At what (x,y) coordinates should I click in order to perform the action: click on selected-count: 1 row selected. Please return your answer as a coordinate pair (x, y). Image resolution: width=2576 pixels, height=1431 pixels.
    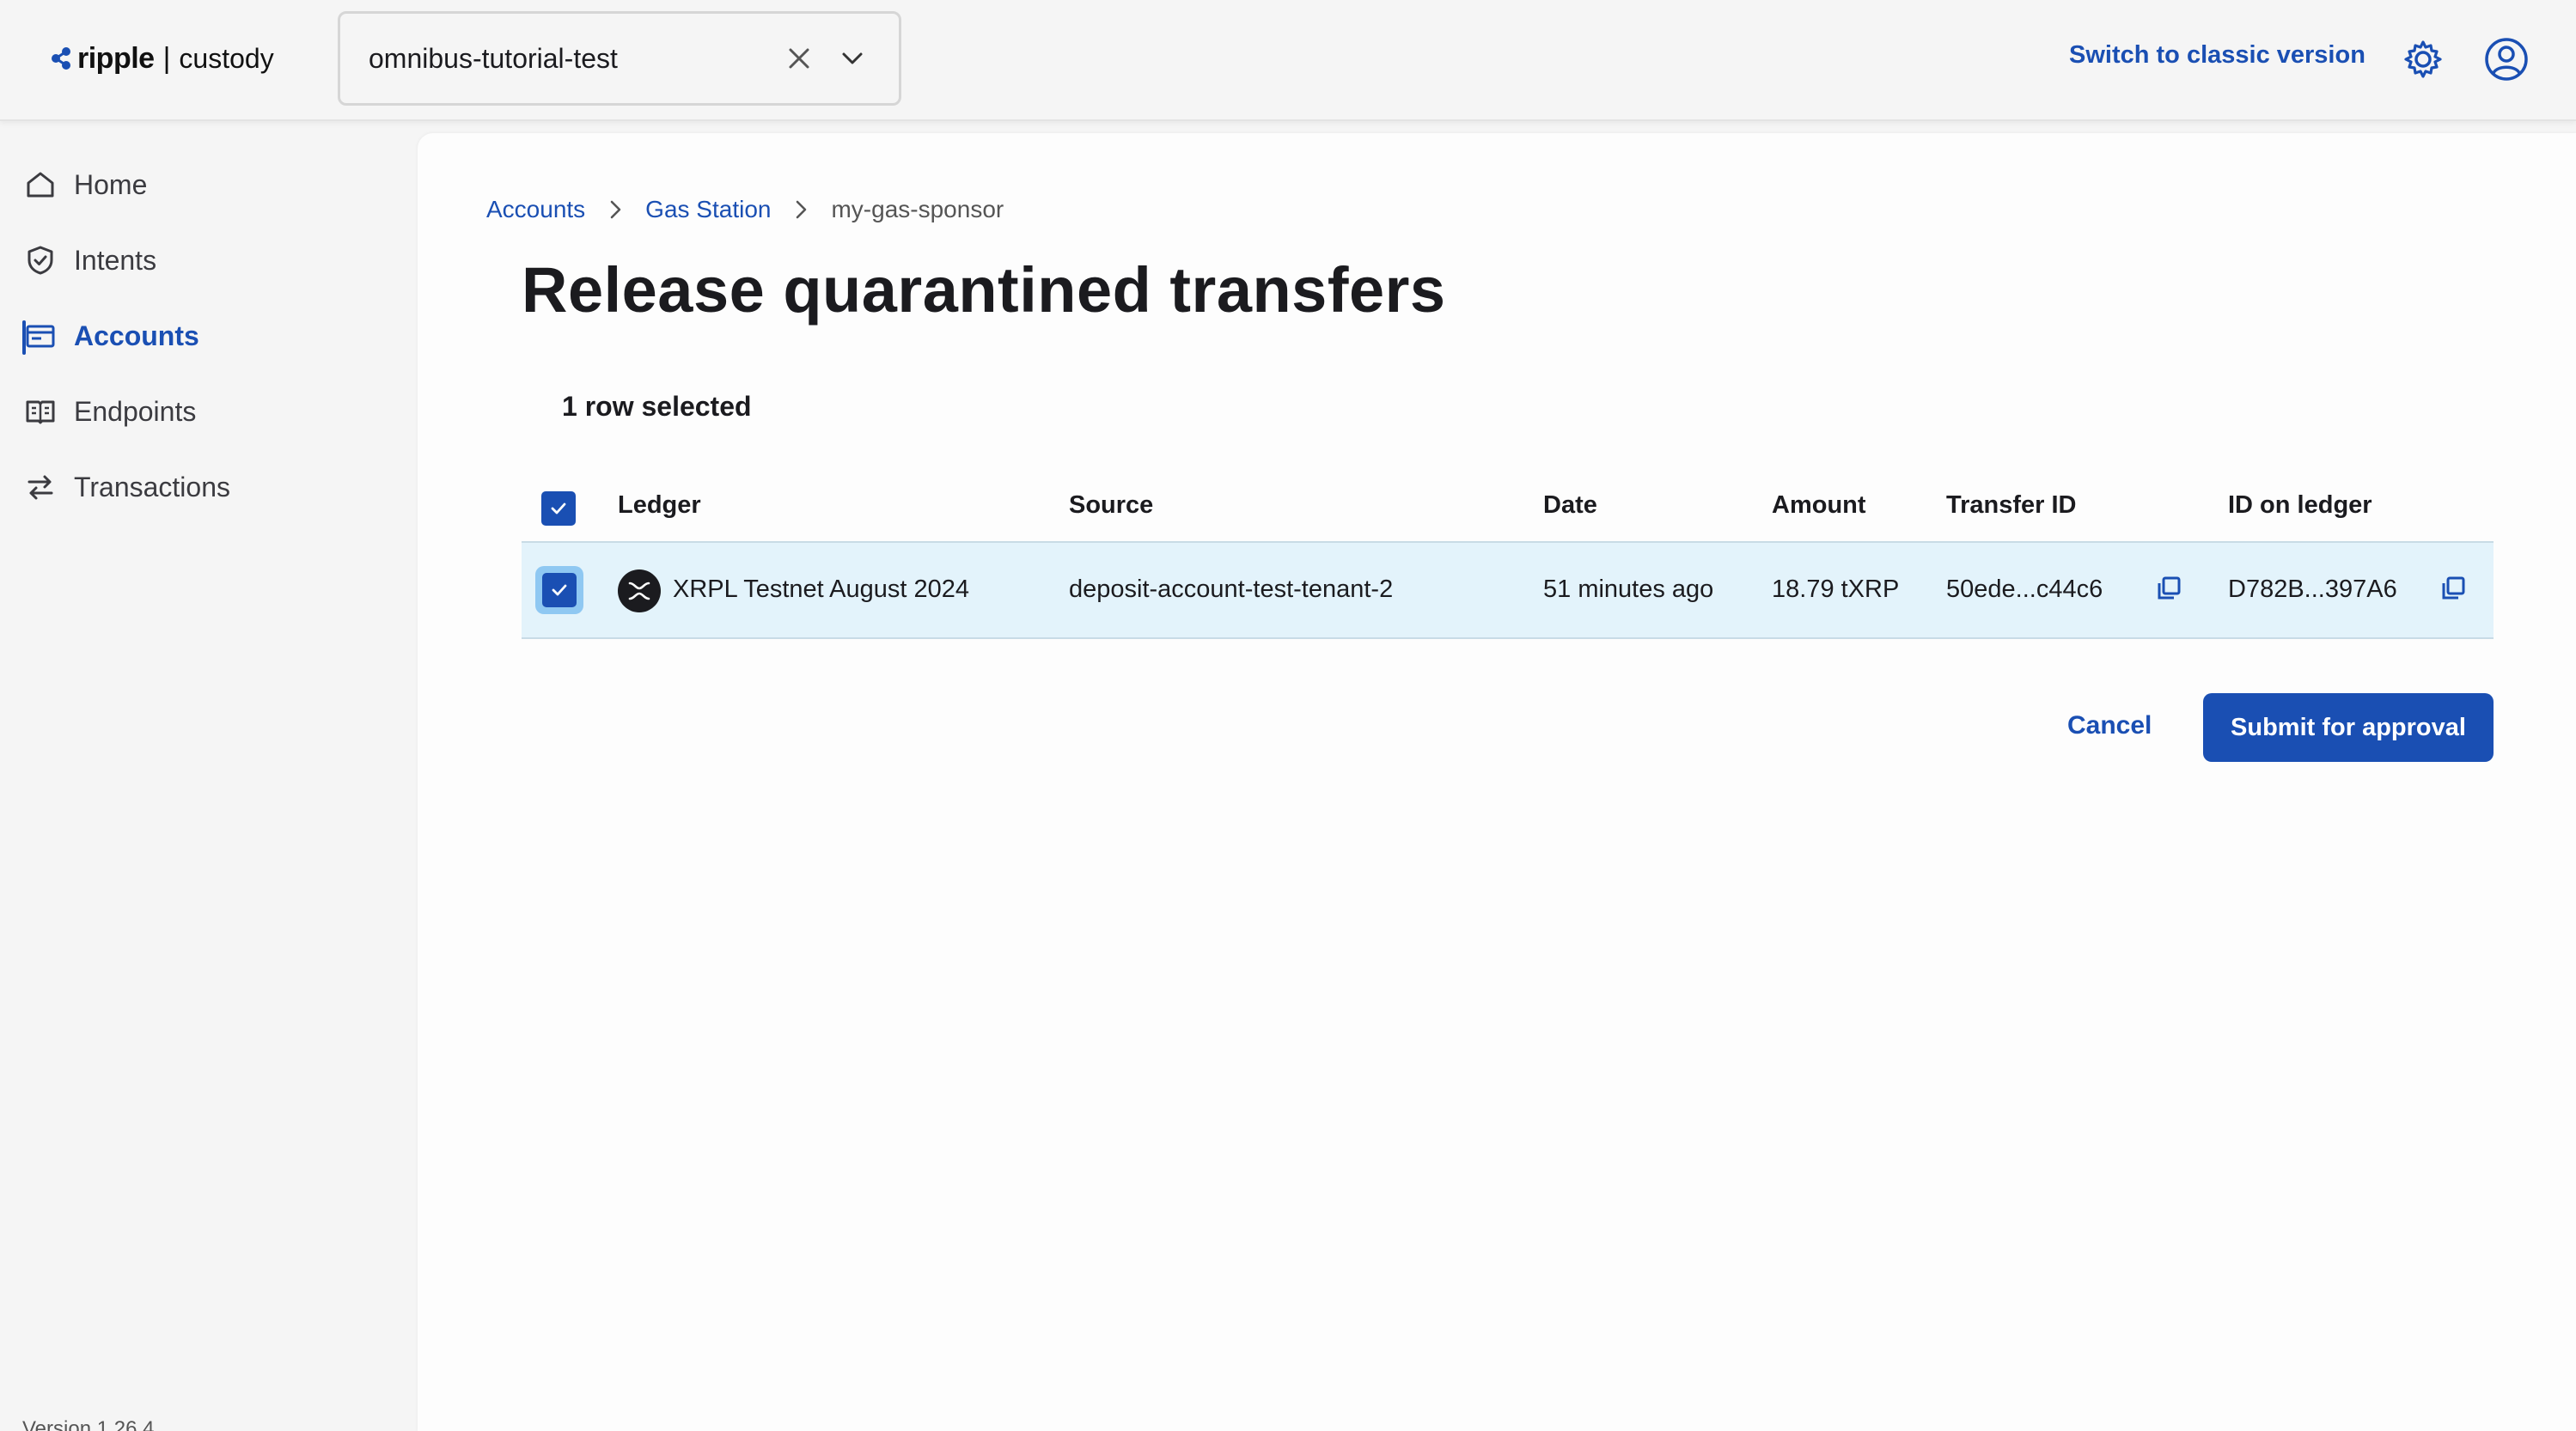
    Looking at the image, I should click on (657, 406).